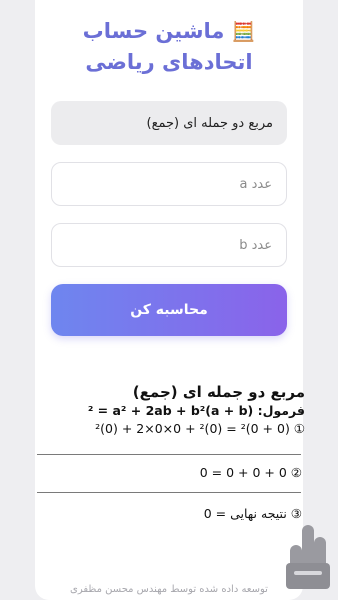 The width and height of the screenshot is (338, 600). I want to click on result-step-2: ② 0 + 0 + 0 = 0, so click(250, 472).